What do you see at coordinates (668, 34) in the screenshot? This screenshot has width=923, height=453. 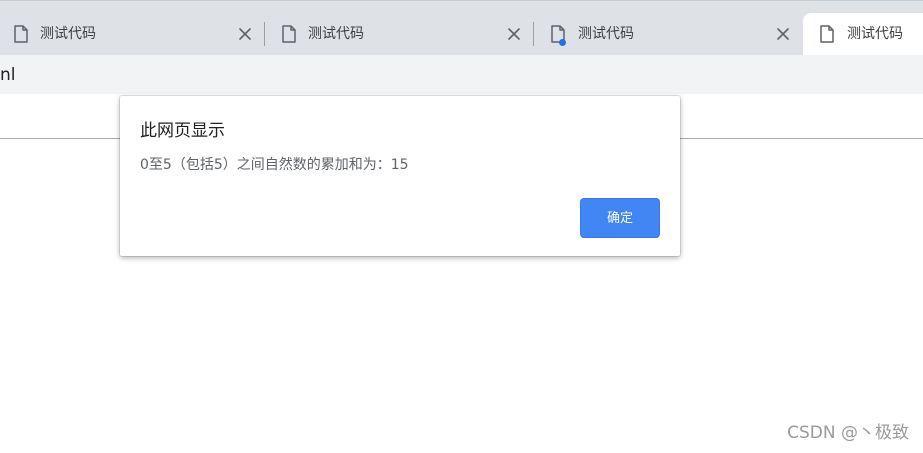 I see `tab-3: 测试代码` at bounding box center [668, 34].